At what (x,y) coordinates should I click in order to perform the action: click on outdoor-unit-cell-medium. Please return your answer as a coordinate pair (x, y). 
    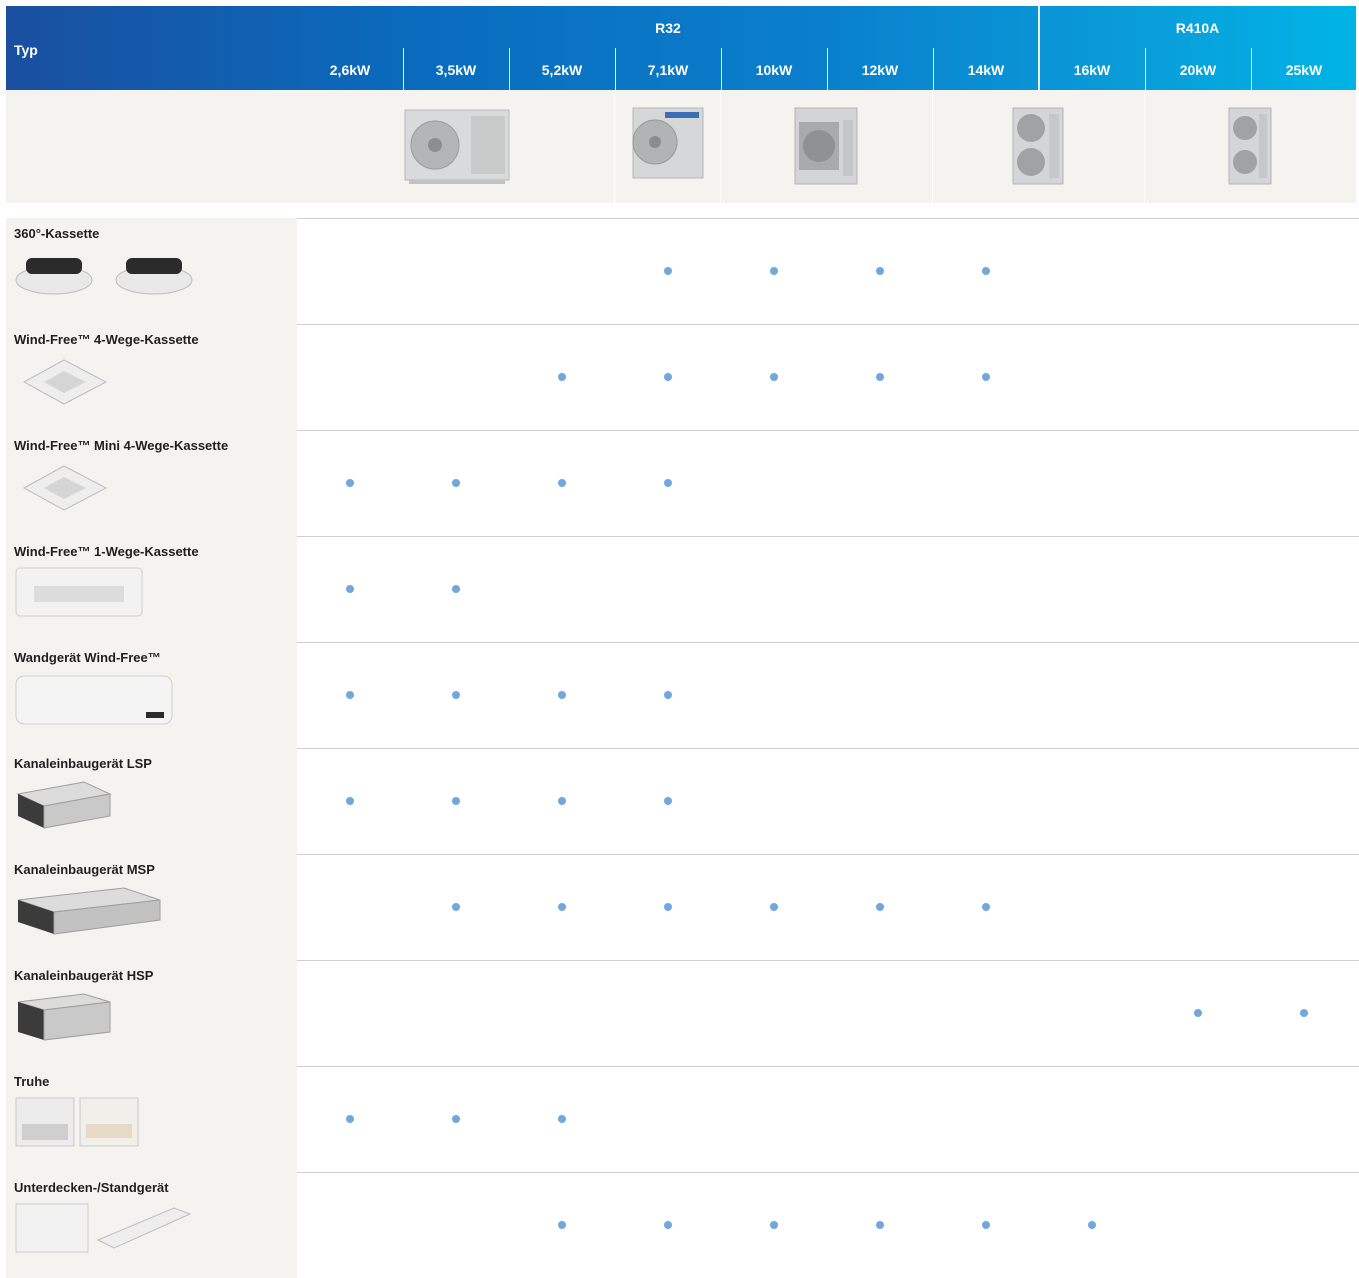
    Looking at the image, I should click on (667, 146).